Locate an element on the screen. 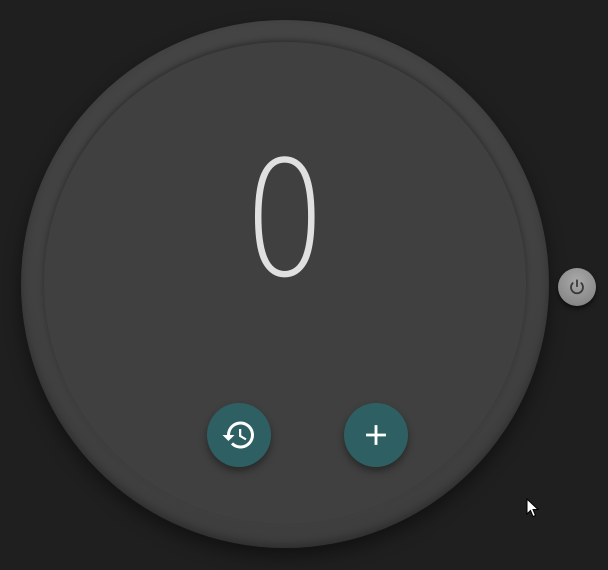 The height and width of the screenshot is (570, 608). power-icon is located at coordinates (577, 287).